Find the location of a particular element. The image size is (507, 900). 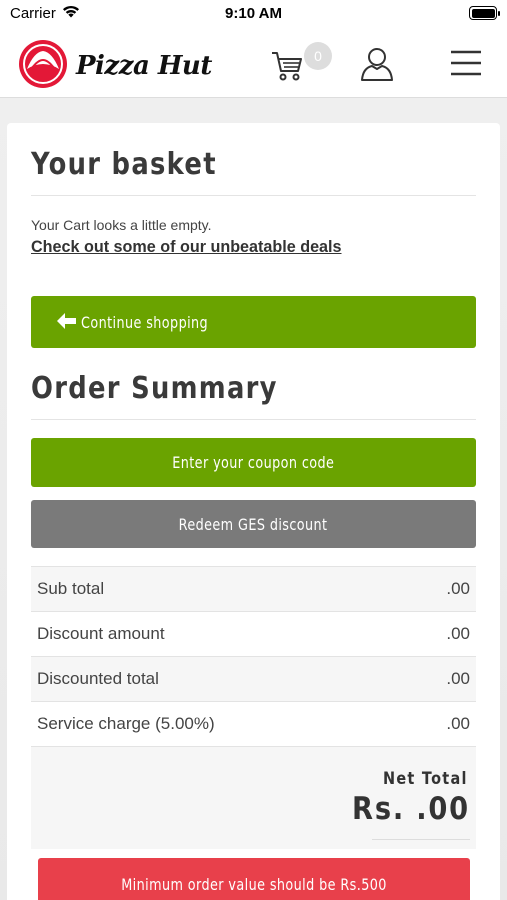

pizza-hut-logo-icon is located at coordinates (43, 66).